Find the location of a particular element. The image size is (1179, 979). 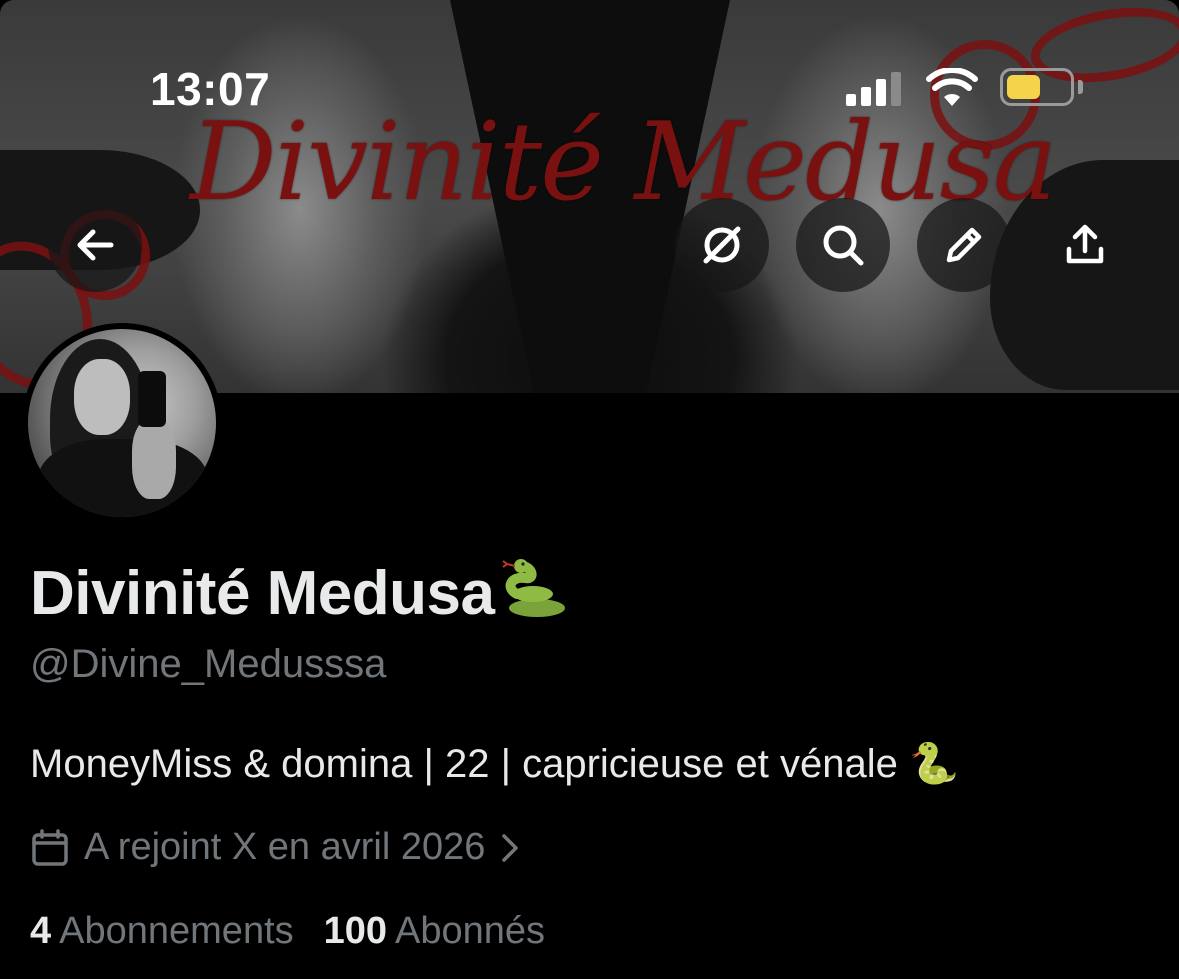

arrow-left-icon is located at coordinates (95, 245).